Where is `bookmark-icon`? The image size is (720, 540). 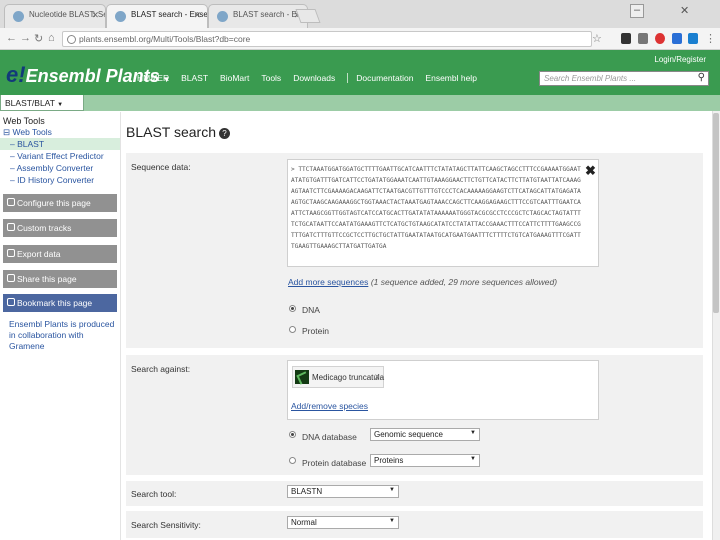 bookmark-icon is located at coordinates (11, 302).